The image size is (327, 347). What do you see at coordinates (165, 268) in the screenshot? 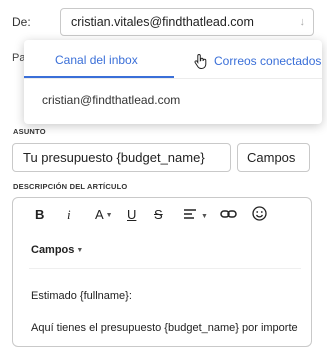
I see `divider` at bounding box center [165, 268].